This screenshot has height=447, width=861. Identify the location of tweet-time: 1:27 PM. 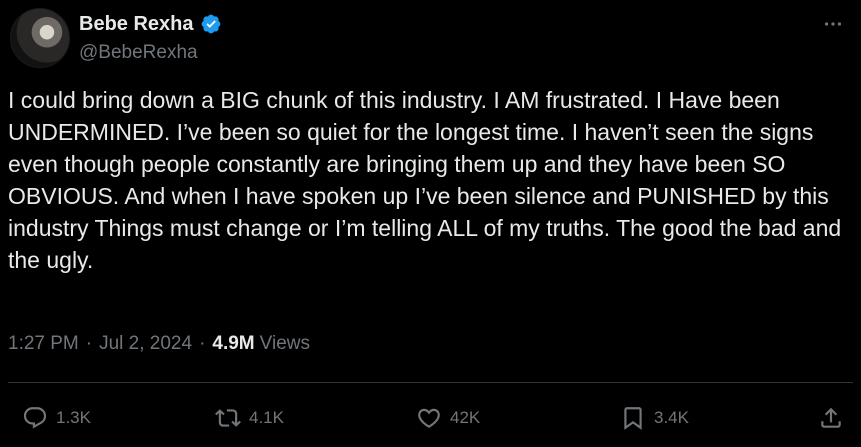
(43, 344).